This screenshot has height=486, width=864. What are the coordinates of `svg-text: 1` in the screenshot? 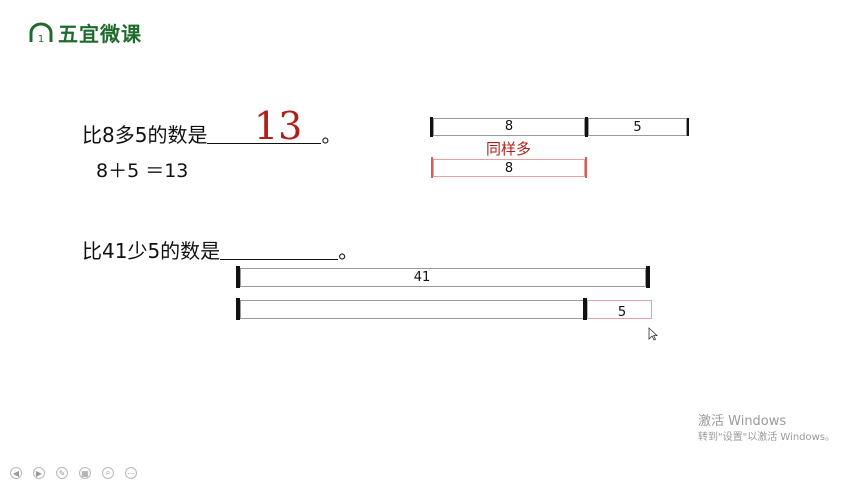 It's located at (41, 39).